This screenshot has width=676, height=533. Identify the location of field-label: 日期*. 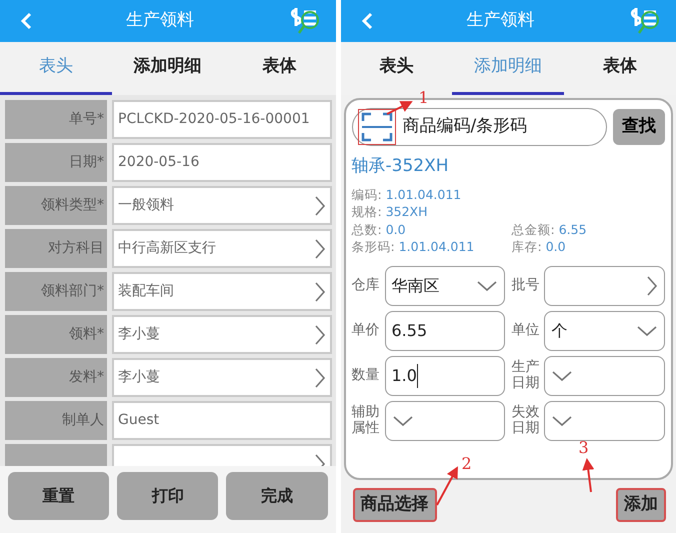
(56, 162).